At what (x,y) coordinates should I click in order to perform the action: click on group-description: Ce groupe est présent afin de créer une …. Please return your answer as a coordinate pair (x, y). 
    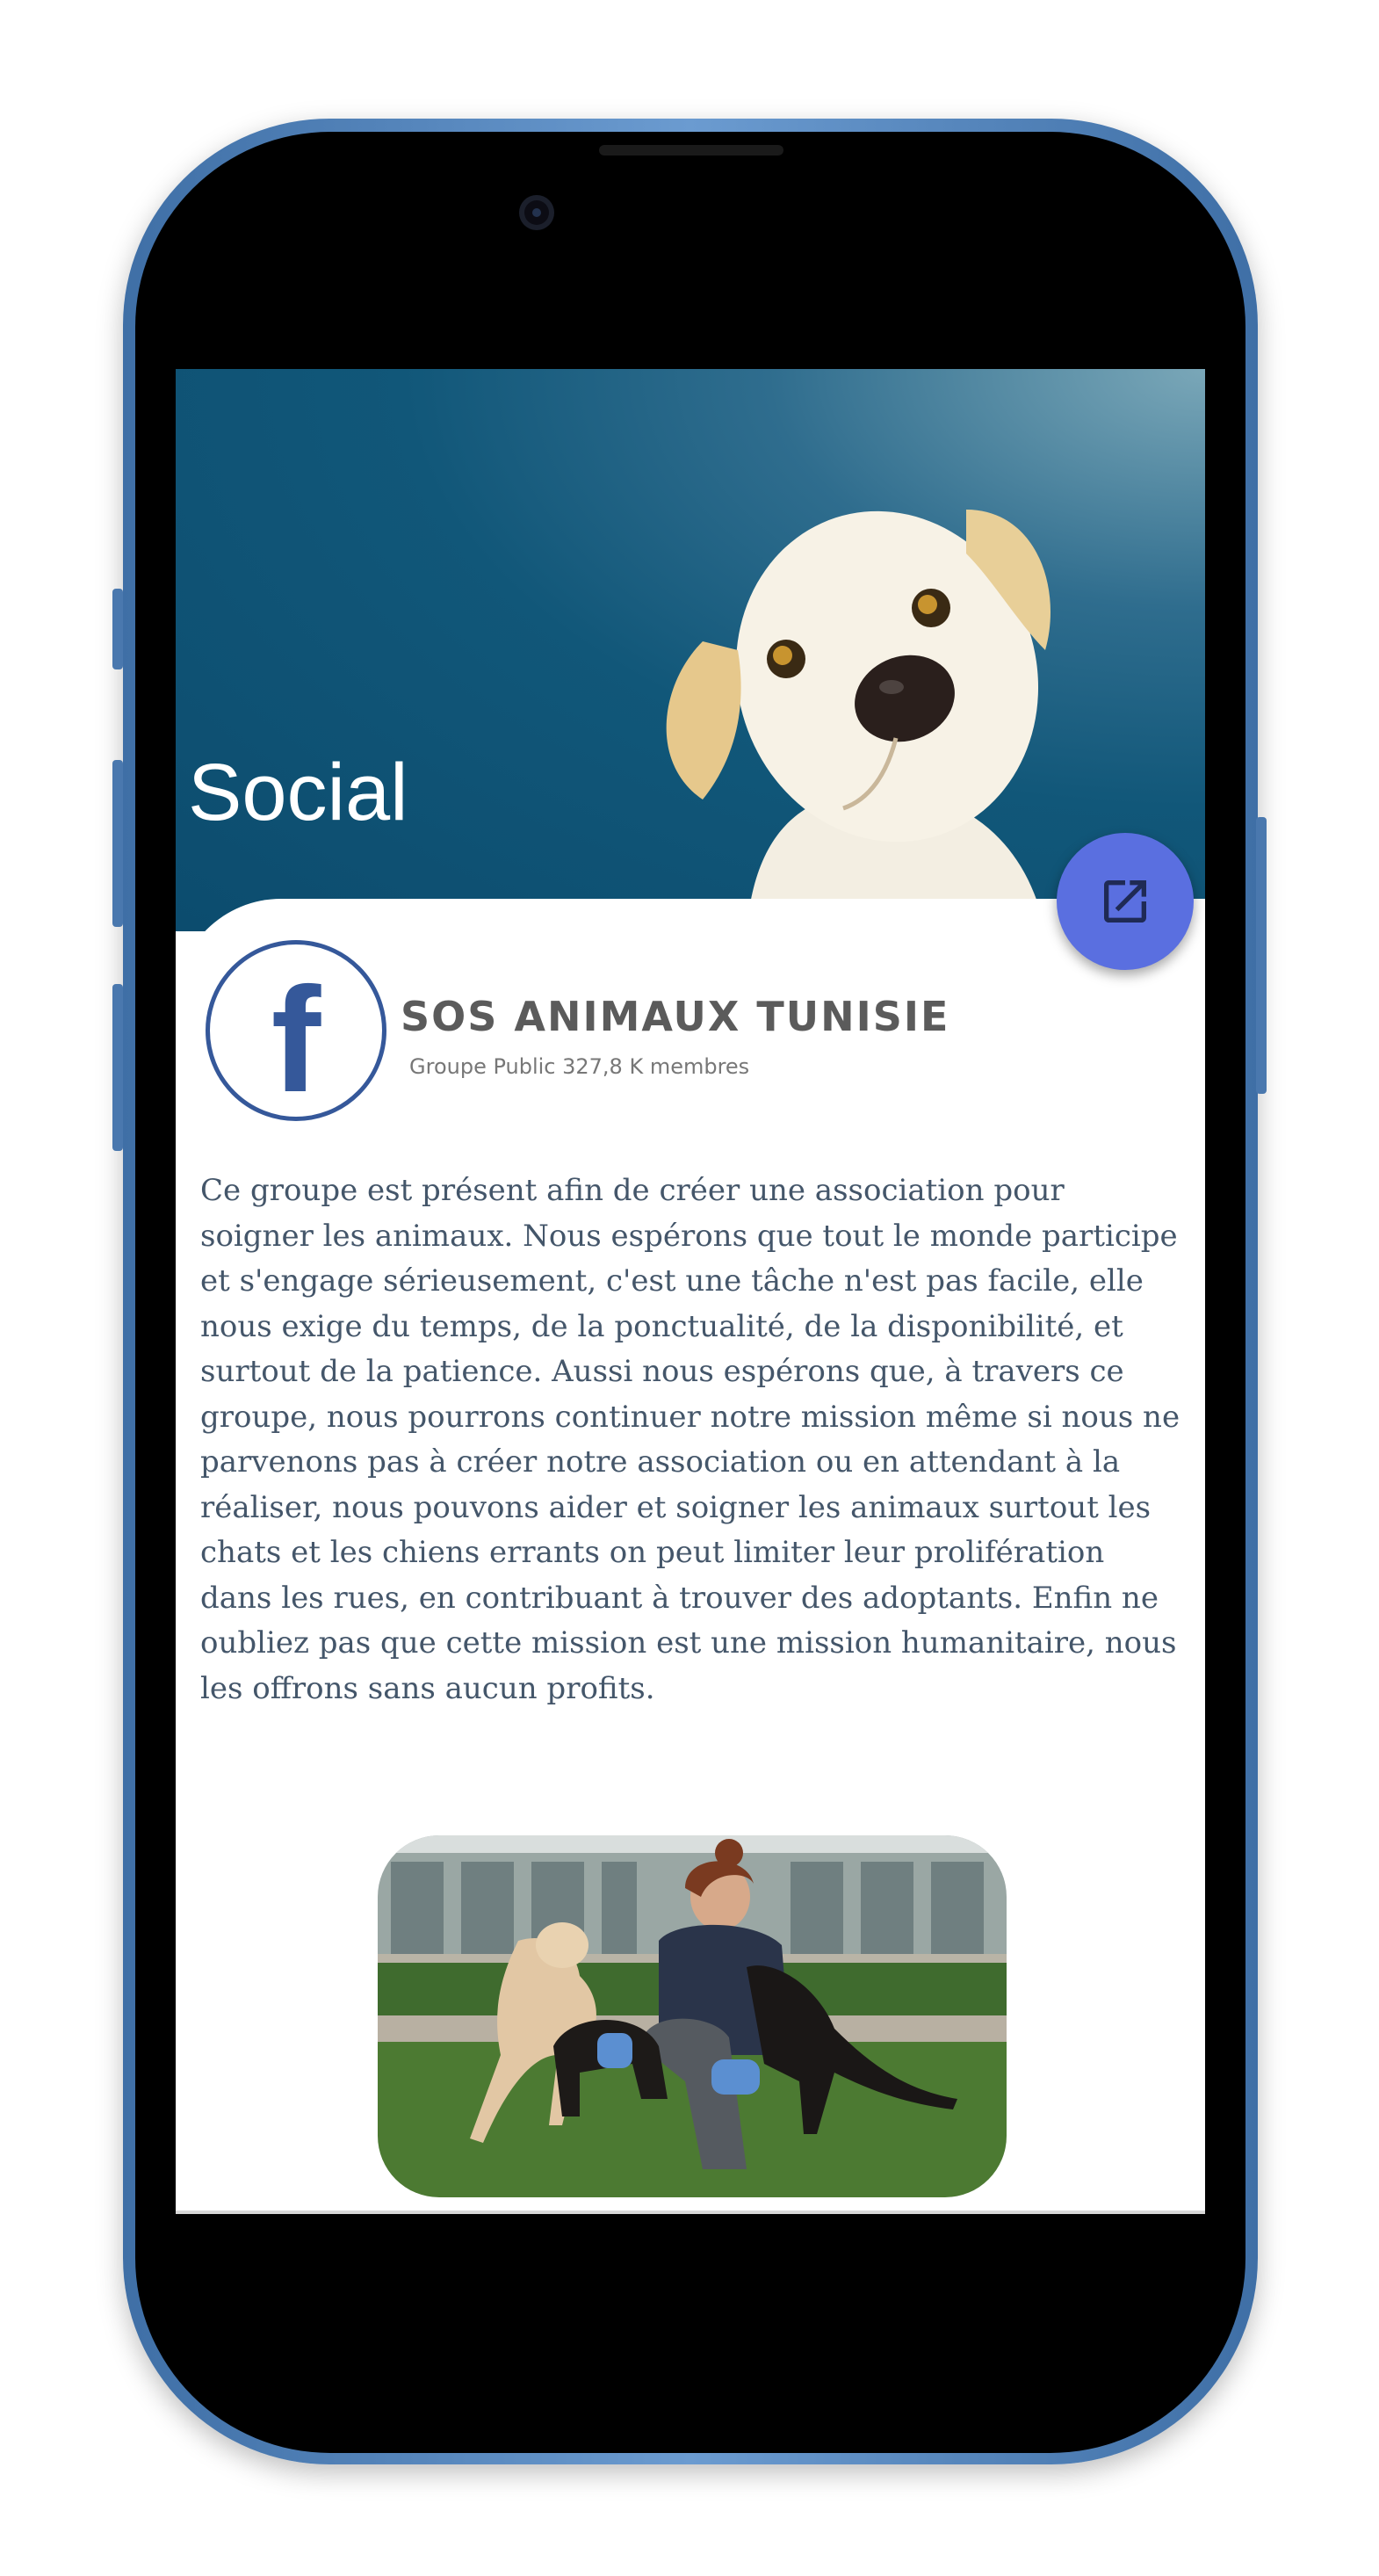
    Looking at the image, I should click on (690, 1439).